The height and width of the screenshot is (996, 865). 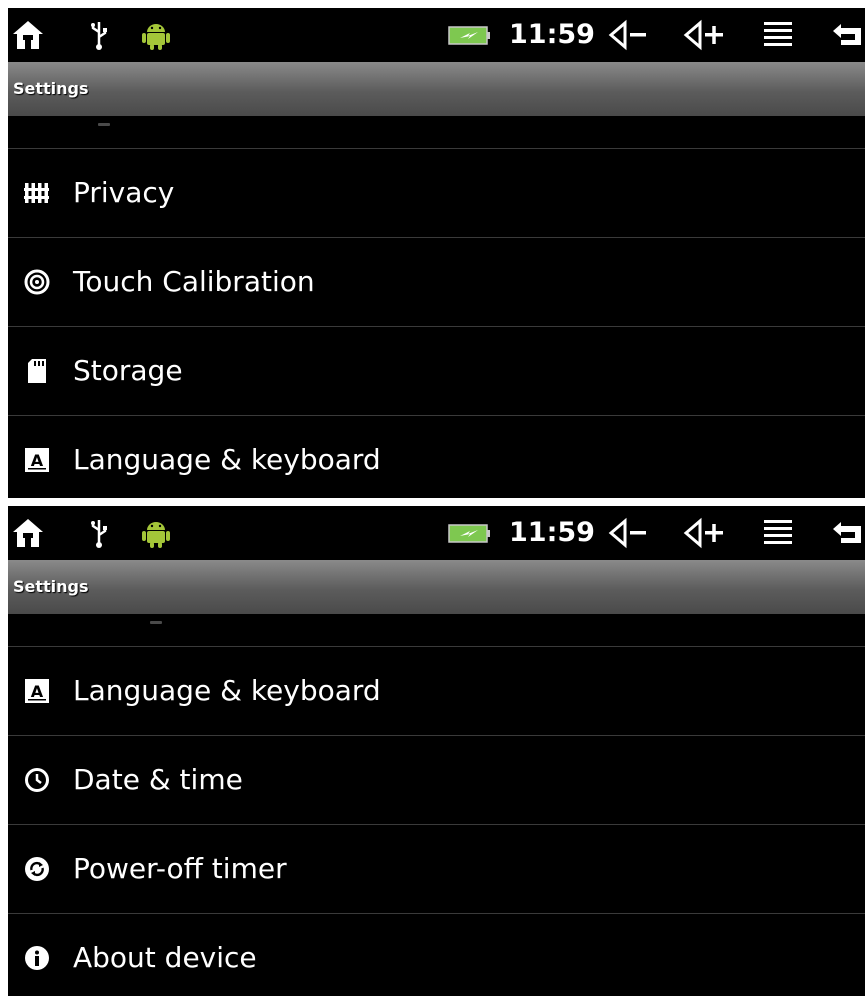 What do you see at coordinates (37, 193) in the screenshot?
I see `privacy-icon` at bounding box center [37, 193].